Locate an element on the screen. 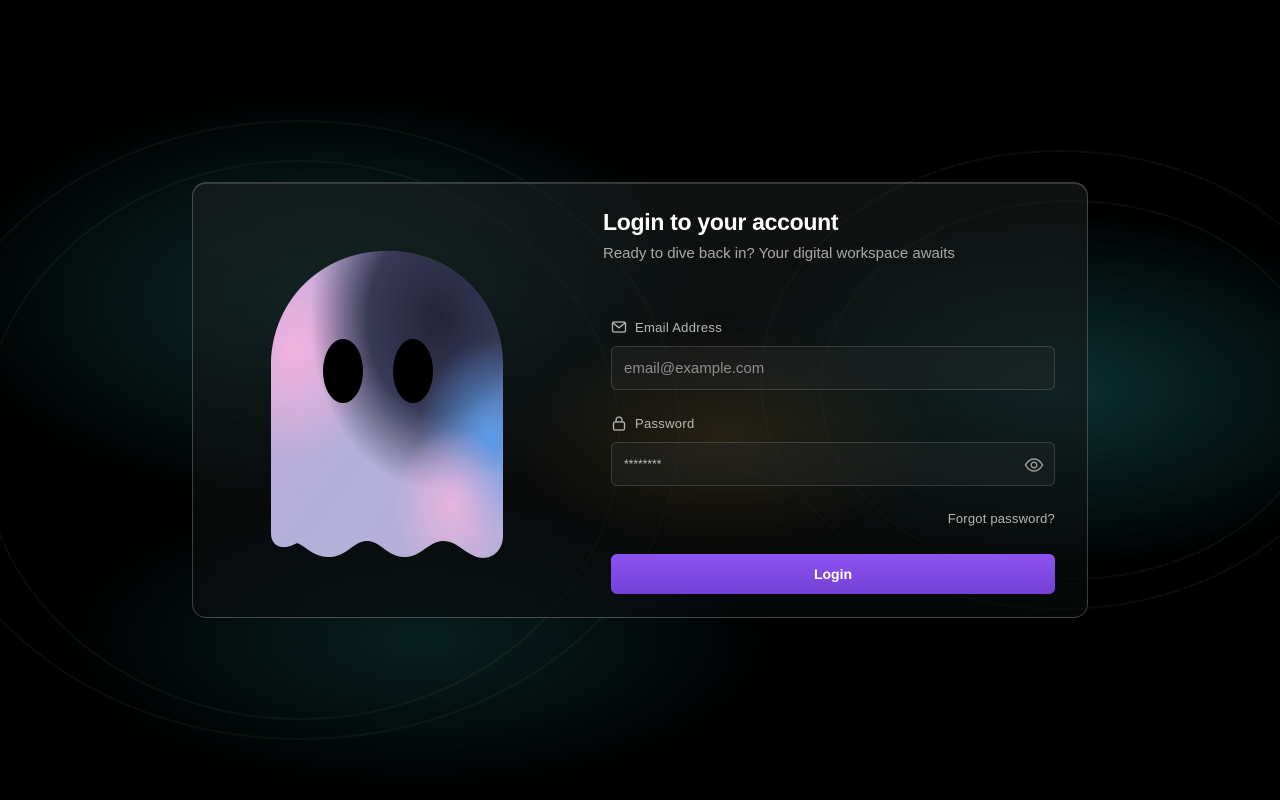 The image size is (1280, 800). eye-icon is located at coordinates (1034, 465).